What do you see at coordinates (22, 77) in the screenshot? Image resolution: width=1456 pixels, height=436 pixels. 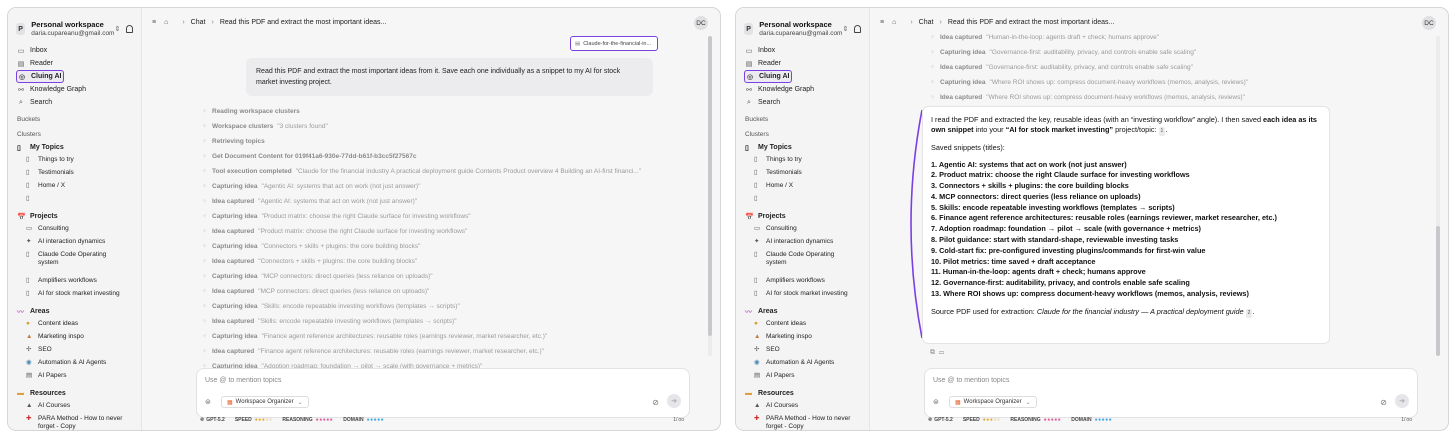 I see `ai-icon: ◎` at bounding box center [22, 77].